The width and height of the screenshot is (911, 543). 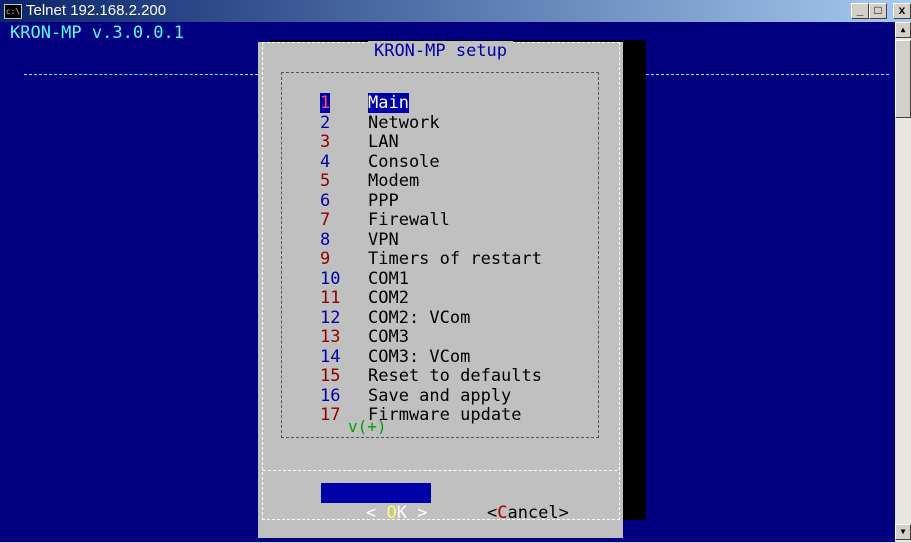 I want to click on menu-item-label: COM2, so click(x=388, y=298).